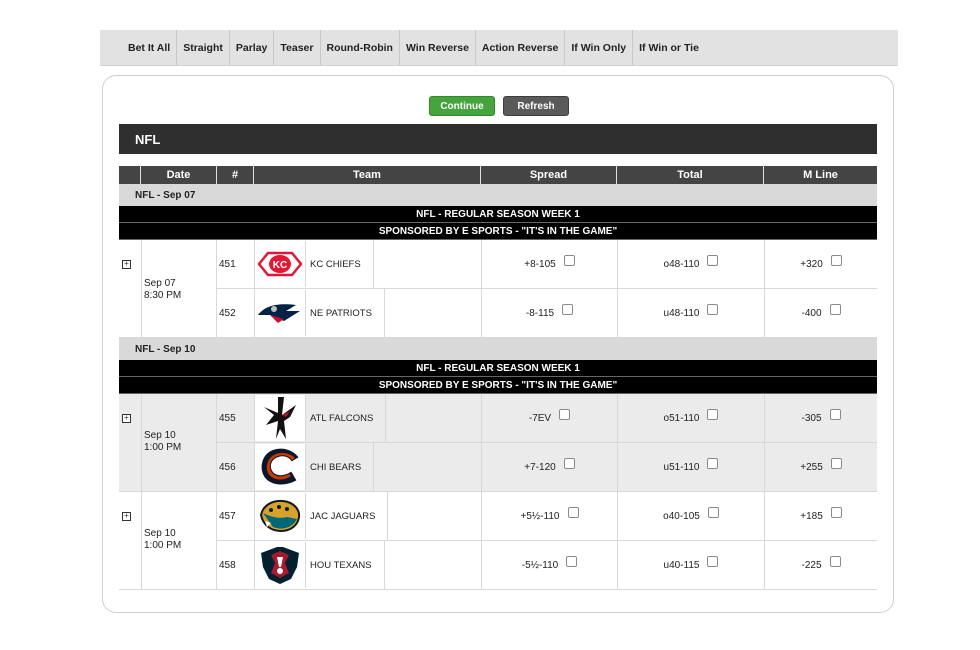 Image resolution: width=980 pixels, height=650 pixels. I want to click on svg-text: KC, so click(280, 265).